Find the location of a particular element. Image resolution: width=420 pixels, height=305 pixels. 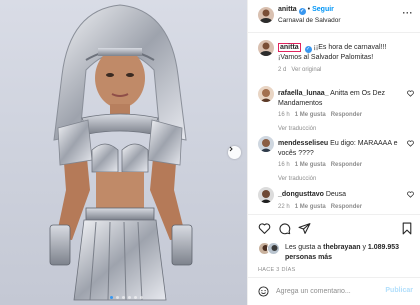

share-icon is located at coordinates (304, 228).